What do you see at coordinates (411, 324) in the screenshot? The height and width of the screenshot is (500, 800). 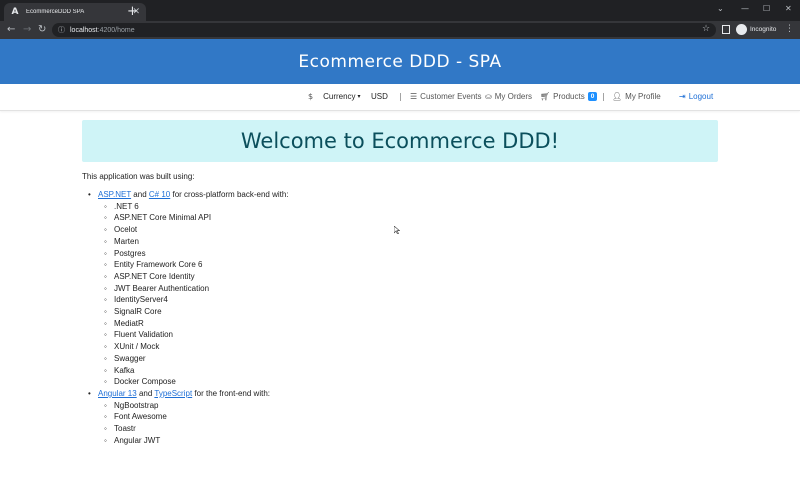 I see `list-item: MediatR` at bounding box center [411, 324].